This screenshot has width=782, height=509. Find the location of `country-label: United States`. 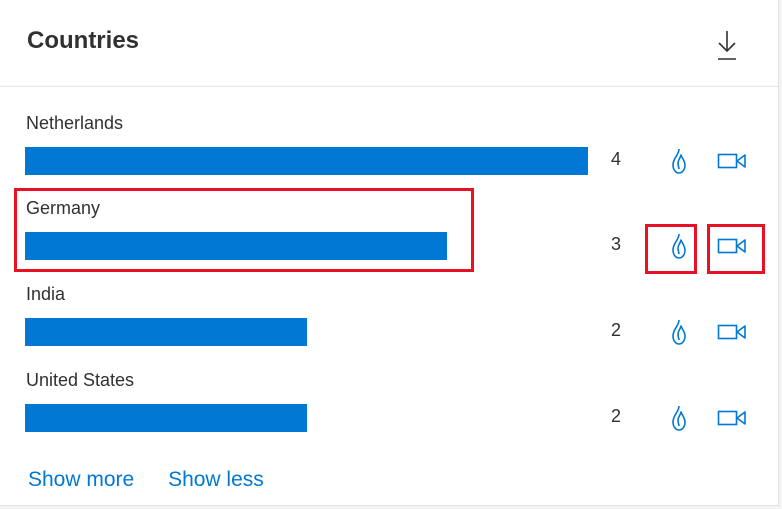

country-label: United States is located at coordinates (80, 380).